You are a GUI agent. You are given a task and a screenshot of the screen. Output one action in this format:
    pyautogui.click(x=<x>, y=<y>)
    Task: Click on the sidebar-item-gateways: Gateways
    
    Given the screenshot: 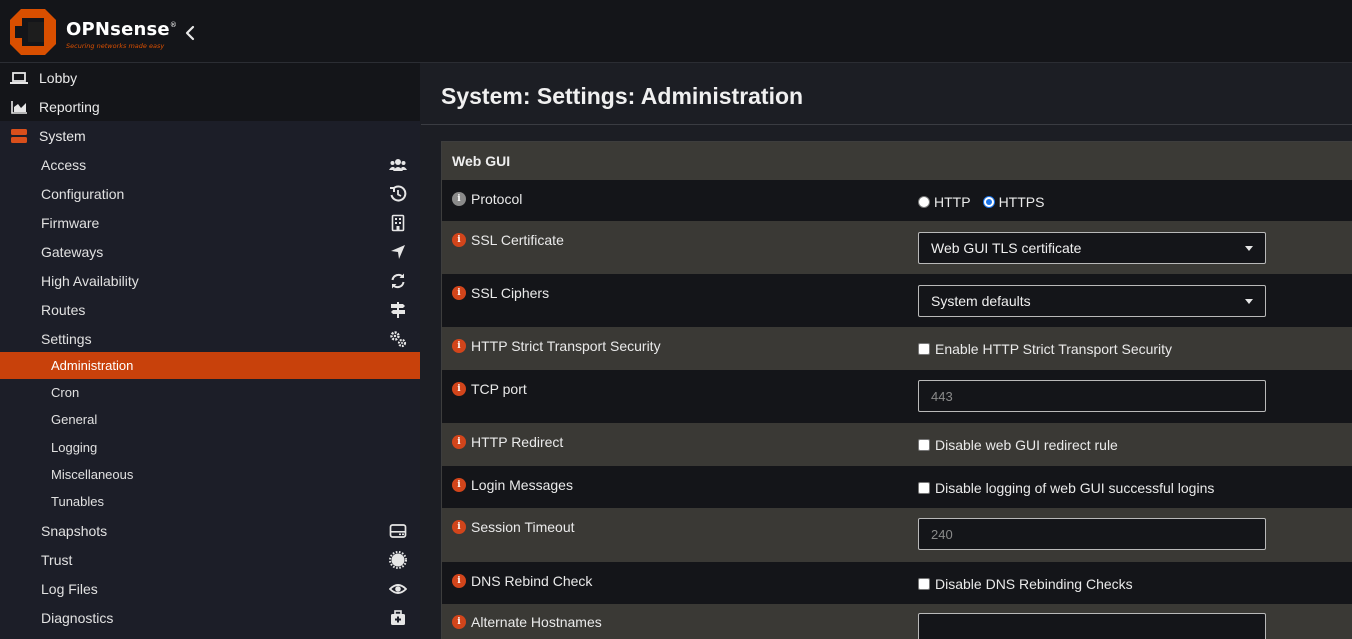 What is the action you would take?
    pyautogui.click(x=210, y=251)
    